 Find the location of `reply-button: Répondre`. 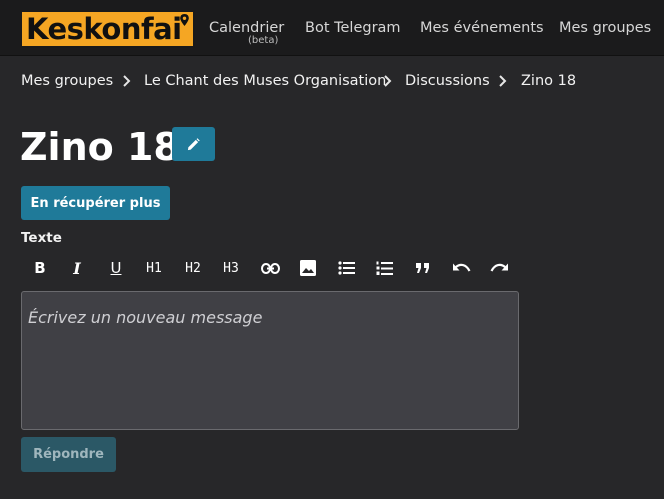

reply-button: Répondre is located at coordinates (68, 454).